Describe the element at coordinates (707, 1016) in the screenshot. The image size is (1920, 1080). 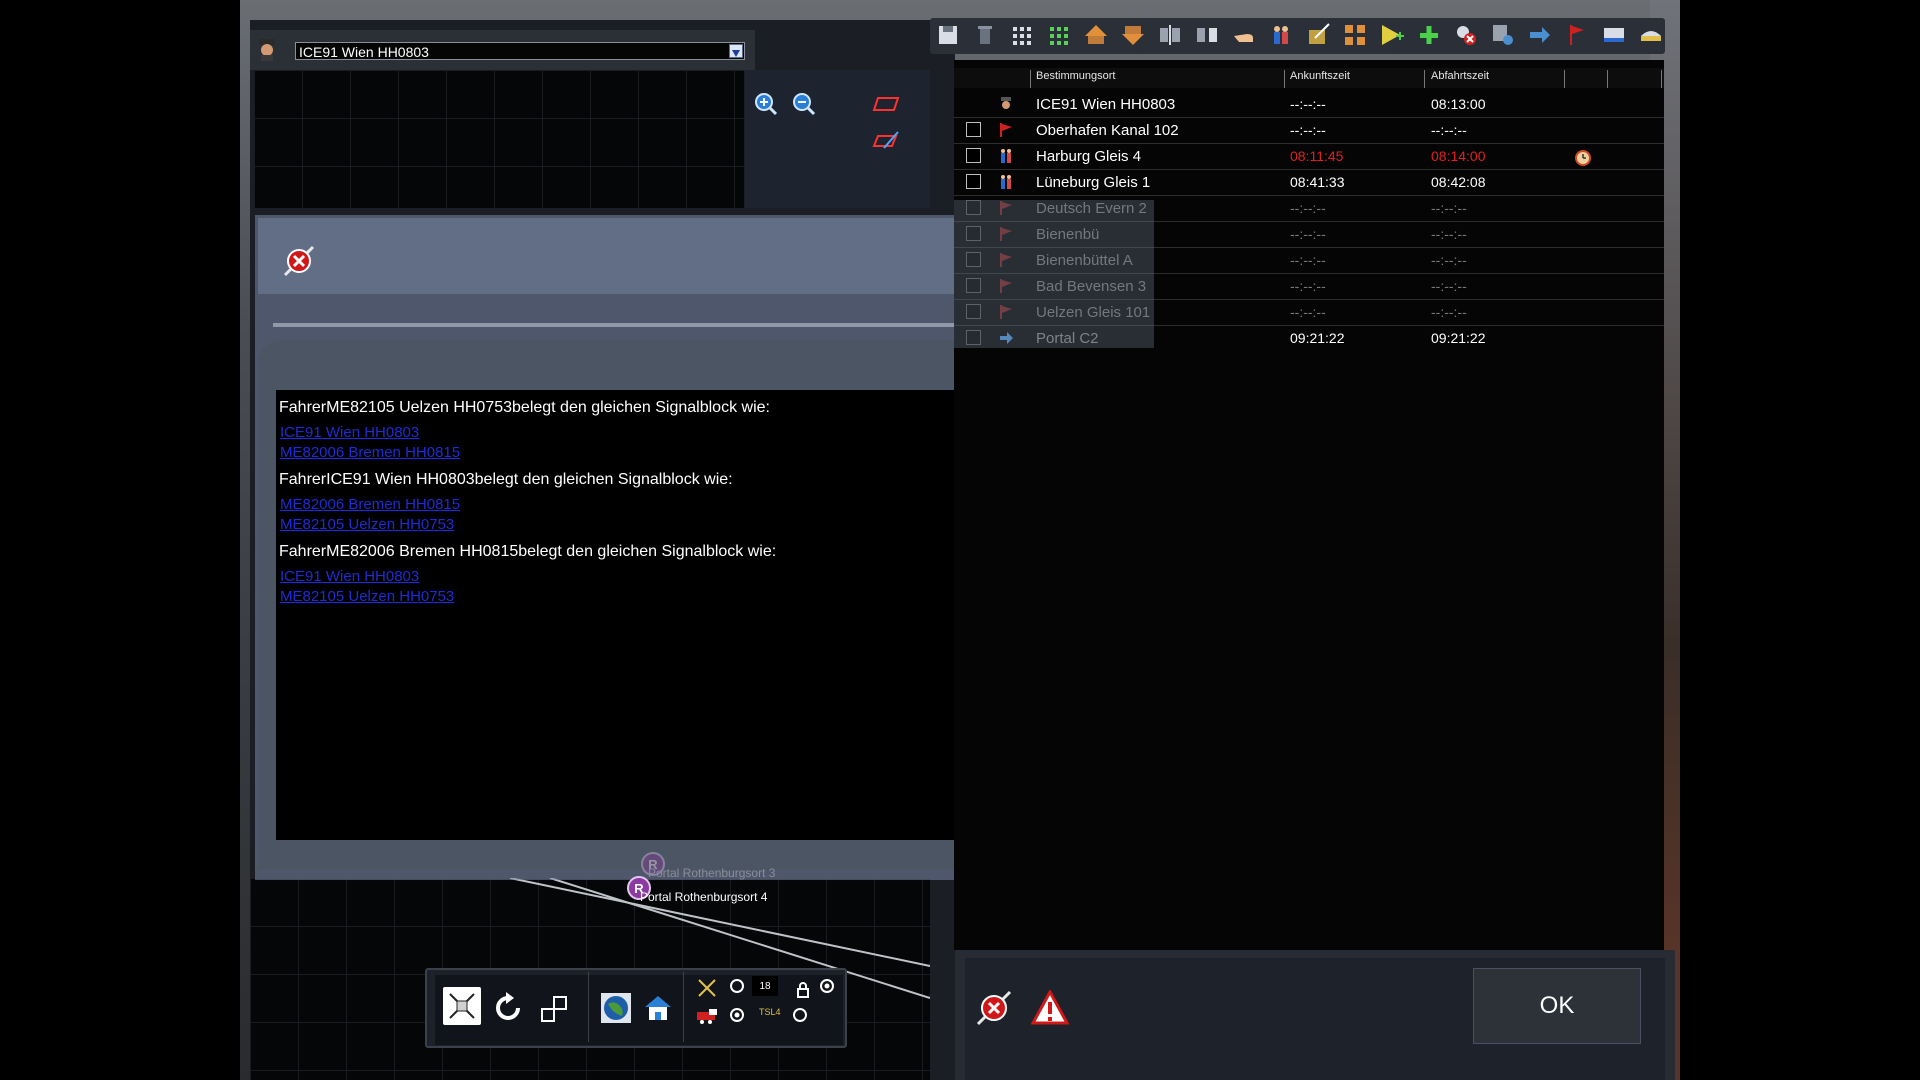
I see `train-icon` at that location.